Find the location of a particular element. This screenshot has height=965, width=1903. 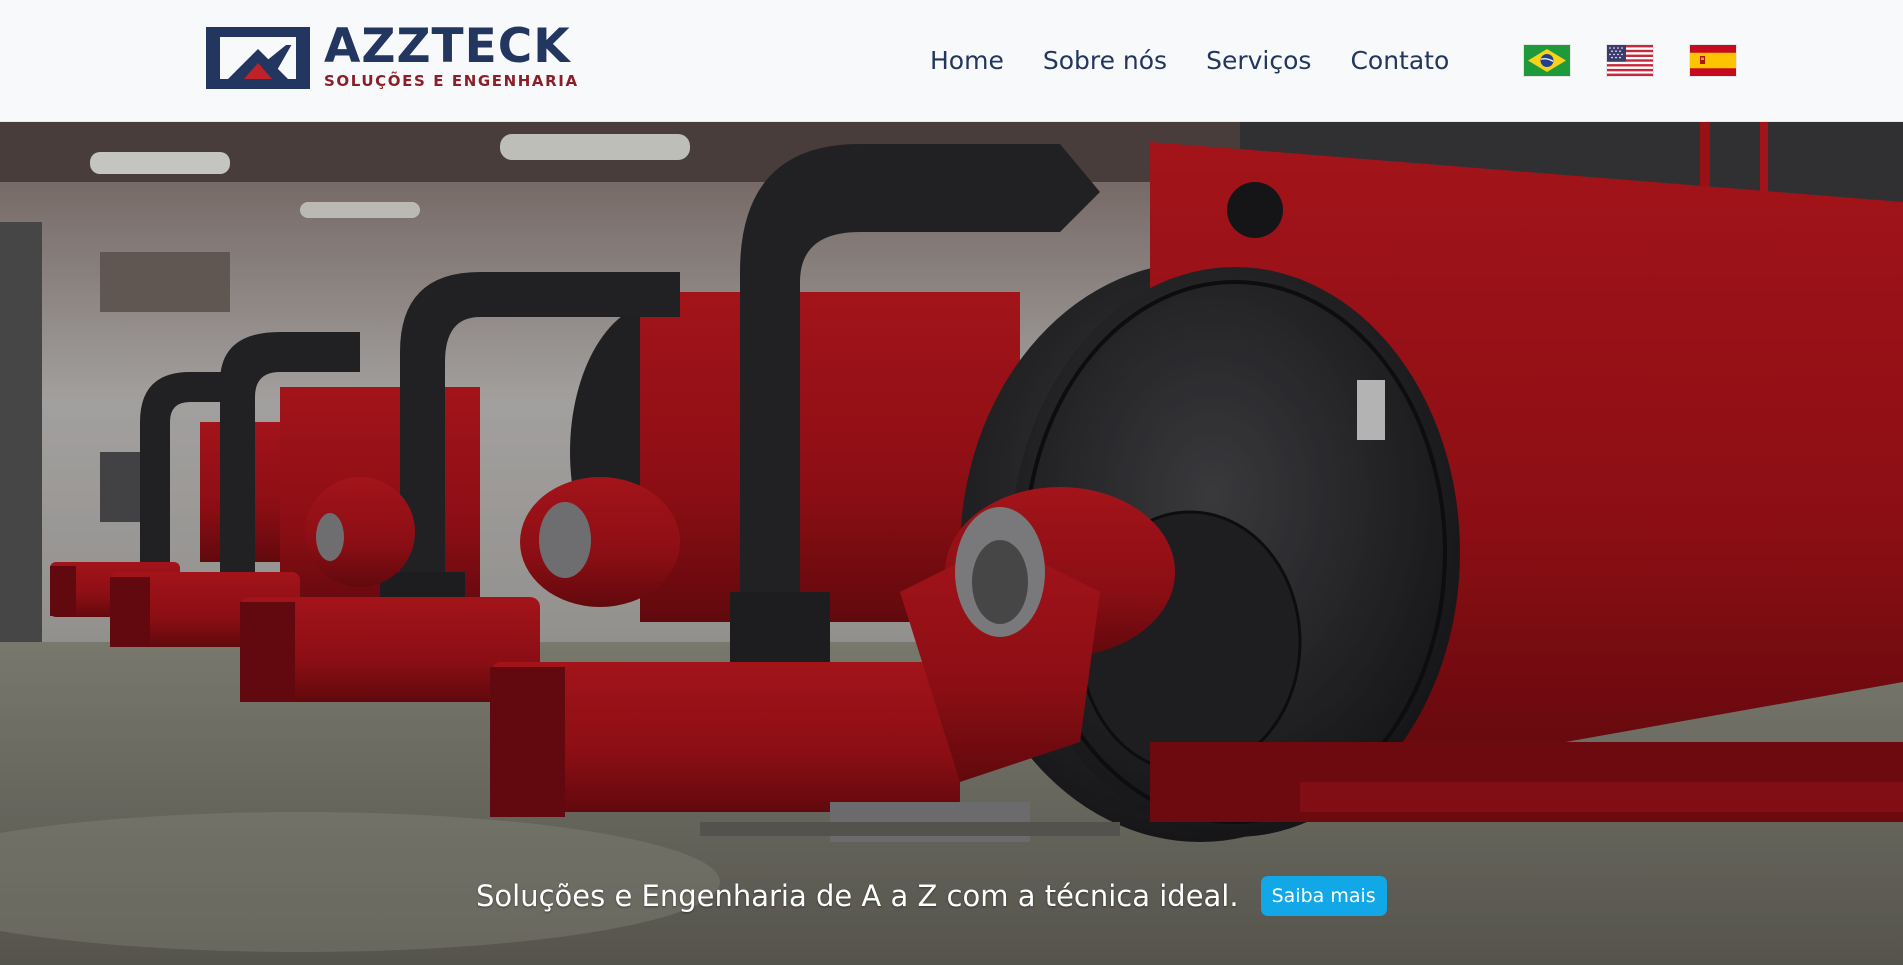

brazil-flag-icon is located at coordinates (1547, 60).